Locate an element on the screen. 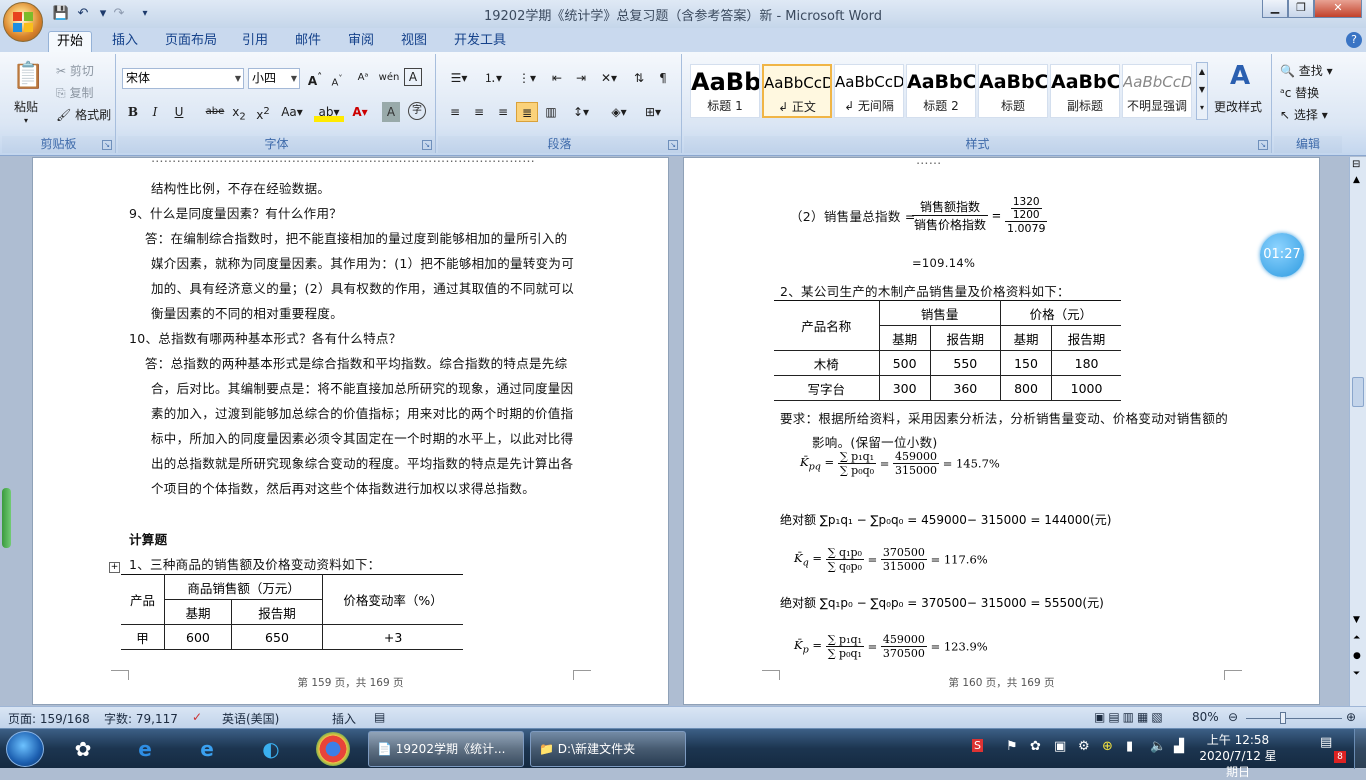 The height and width of the screenshot is (780, 1366). line-spacing-icon: ↕▾ is located at coordinates (581, 112).